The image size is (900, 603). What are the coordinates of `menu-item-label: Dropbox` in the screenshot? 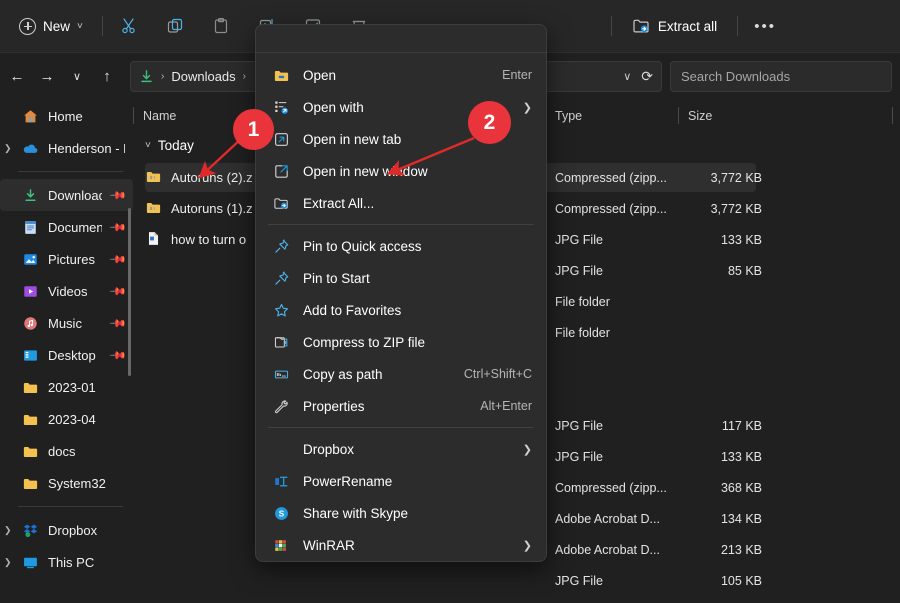 It's located at (329, 449).